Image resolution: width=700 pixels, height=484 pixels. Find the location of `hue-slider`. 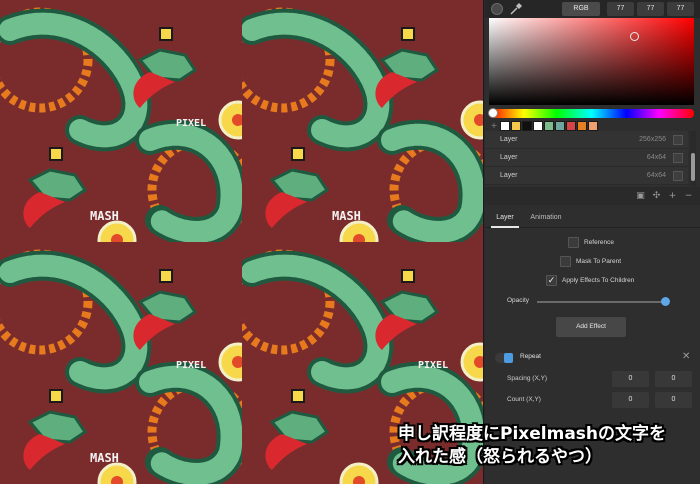

hue-slider is located at coordinates (591, 113).